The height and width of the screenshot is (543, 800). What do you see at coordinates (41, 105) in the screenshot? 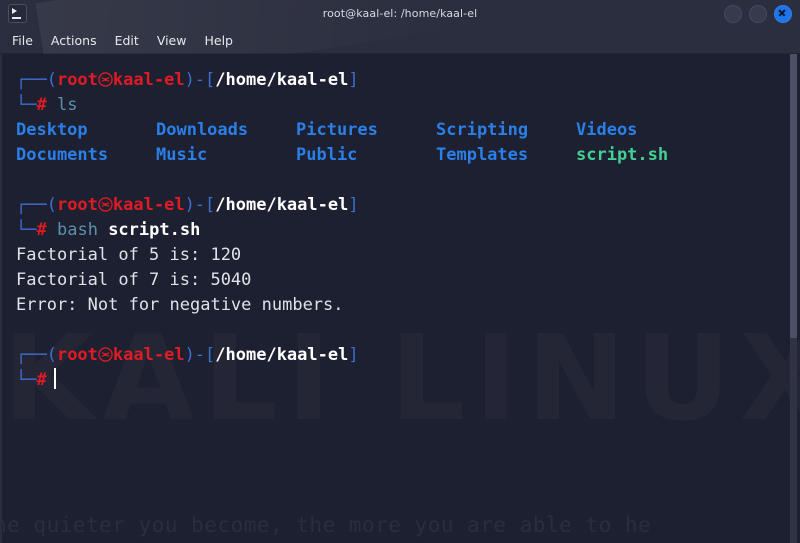
I see `prompt-hash: #` at bounding box center [41, 105].